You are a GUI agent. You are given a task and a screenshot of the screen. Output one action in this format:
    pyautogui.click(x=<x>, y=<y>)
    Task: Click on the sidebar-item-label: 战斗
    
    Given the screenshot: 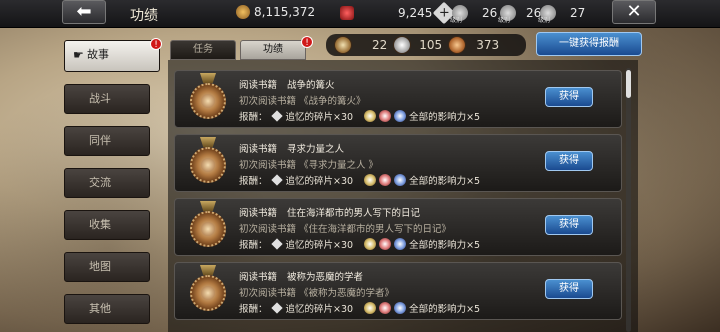 What is the action you would take?
    pyautogui.click(x=100, y=98)
    